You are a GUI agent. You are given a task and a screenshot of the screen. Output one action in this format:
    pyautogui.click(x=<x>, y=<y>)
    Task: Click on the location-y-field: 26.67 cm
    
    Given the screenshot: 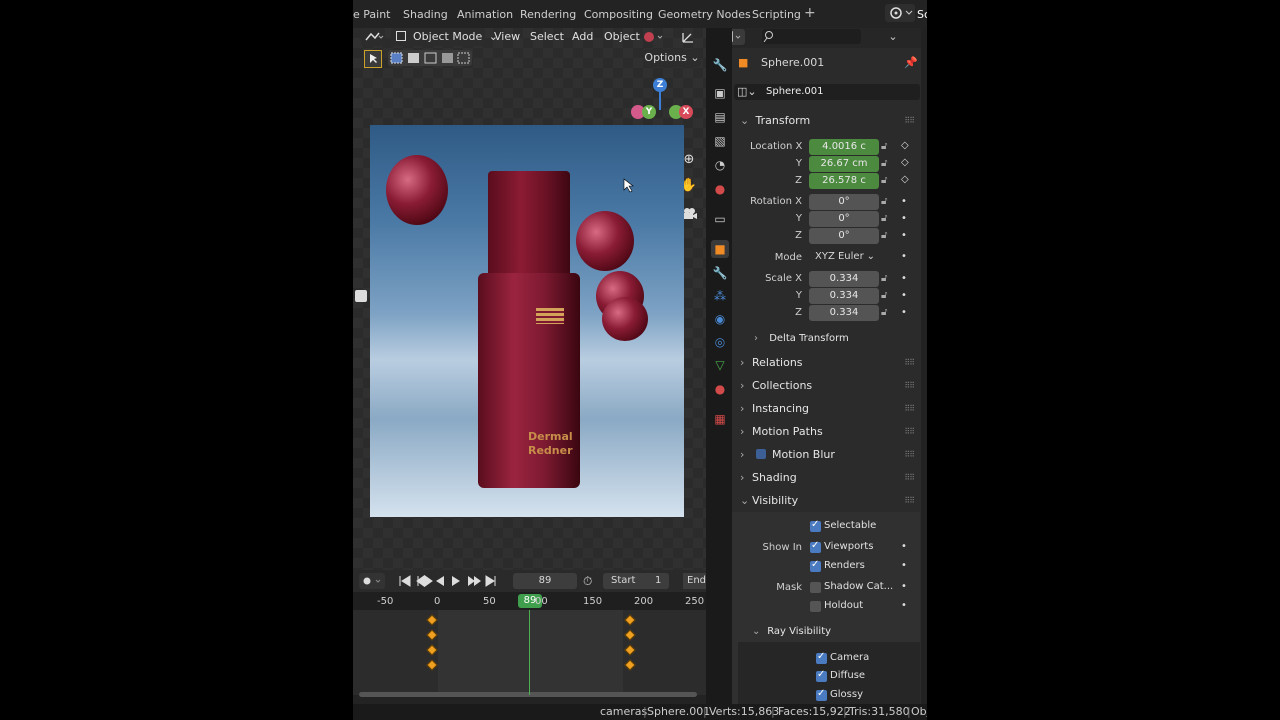 What is the action you would take?
    pyautogui.click(x=844, y=164)
    